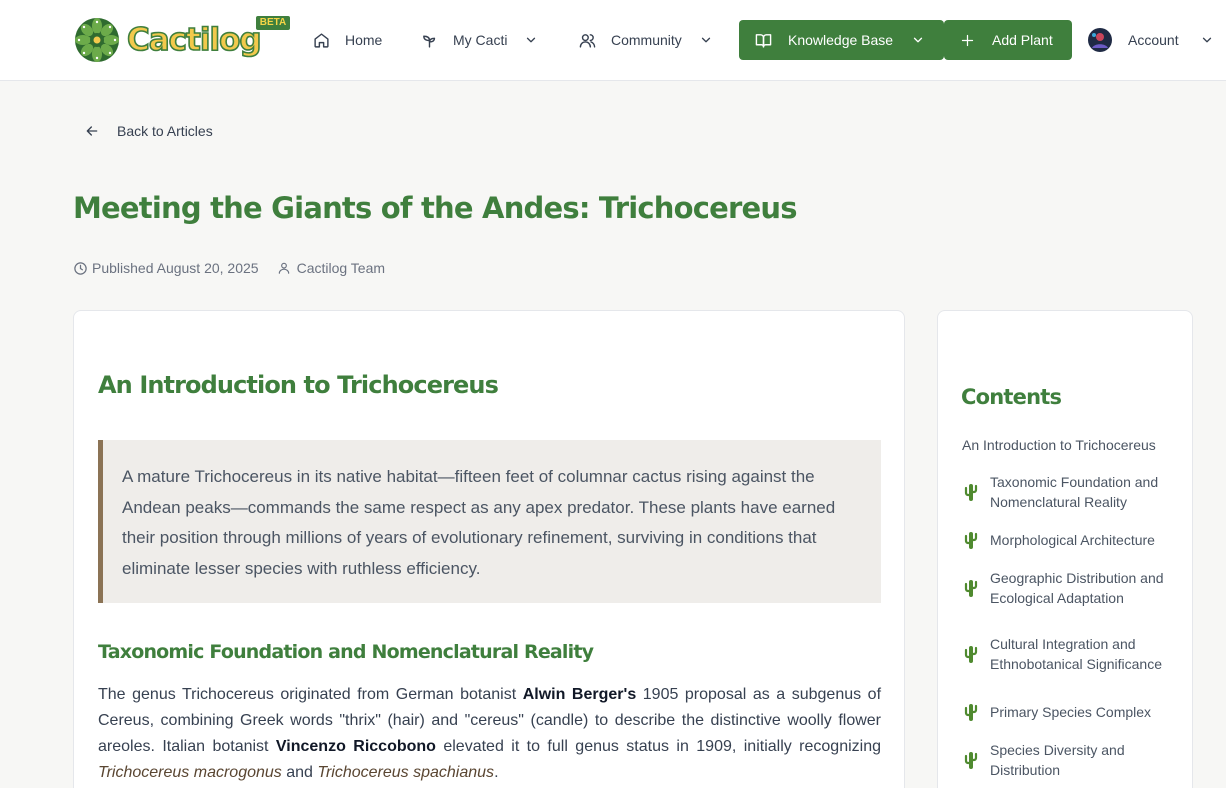 Image resolution: width=1226 pixels, height=788 pixels. I want to click on logo-mark-icon, so click(97, 40).